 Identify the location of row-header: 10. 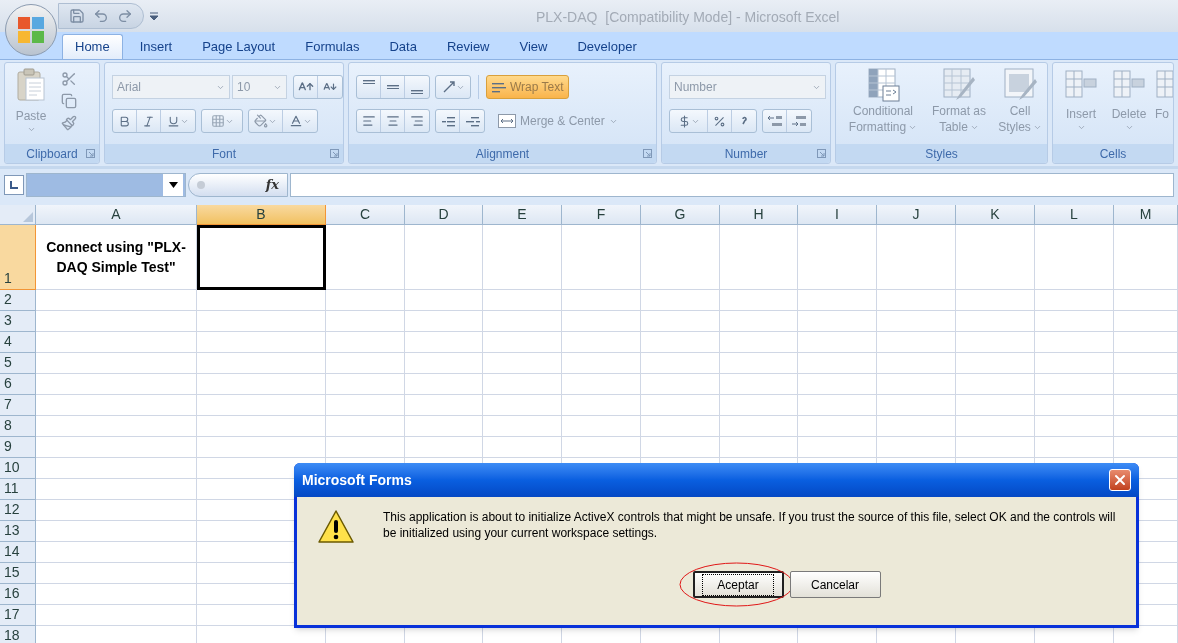
(18, 468).